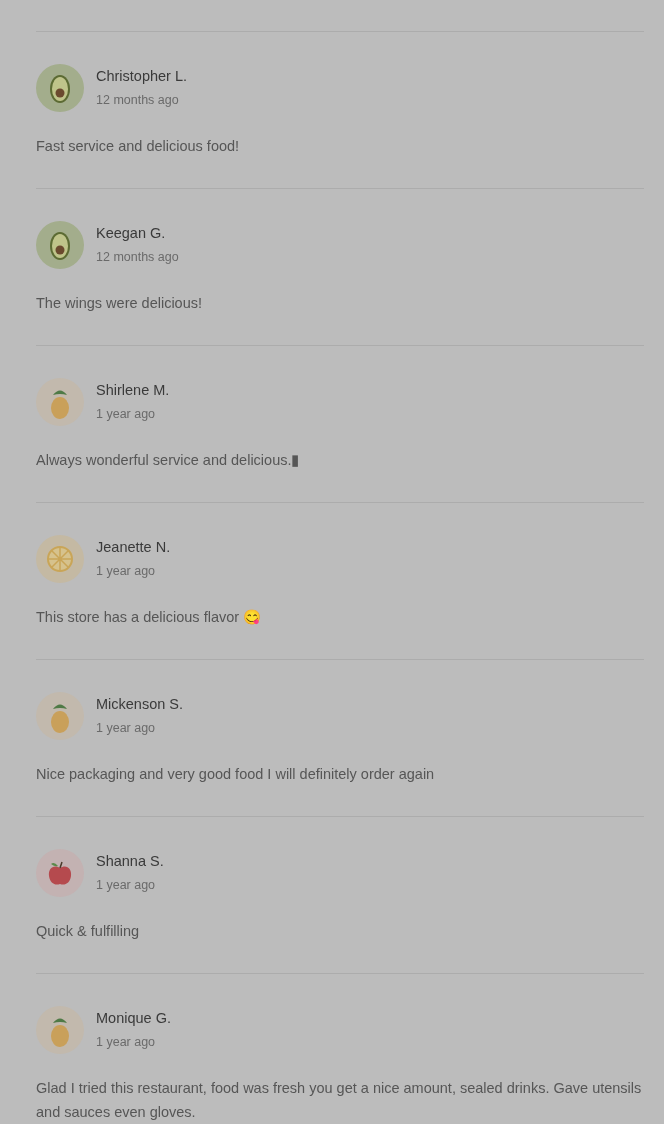 The width and height of the screenshot is (664, 1124). Describe the element at coordinates (131, 233) in the screenshot. I see `reviewer-name: Keegan G.` at that location.